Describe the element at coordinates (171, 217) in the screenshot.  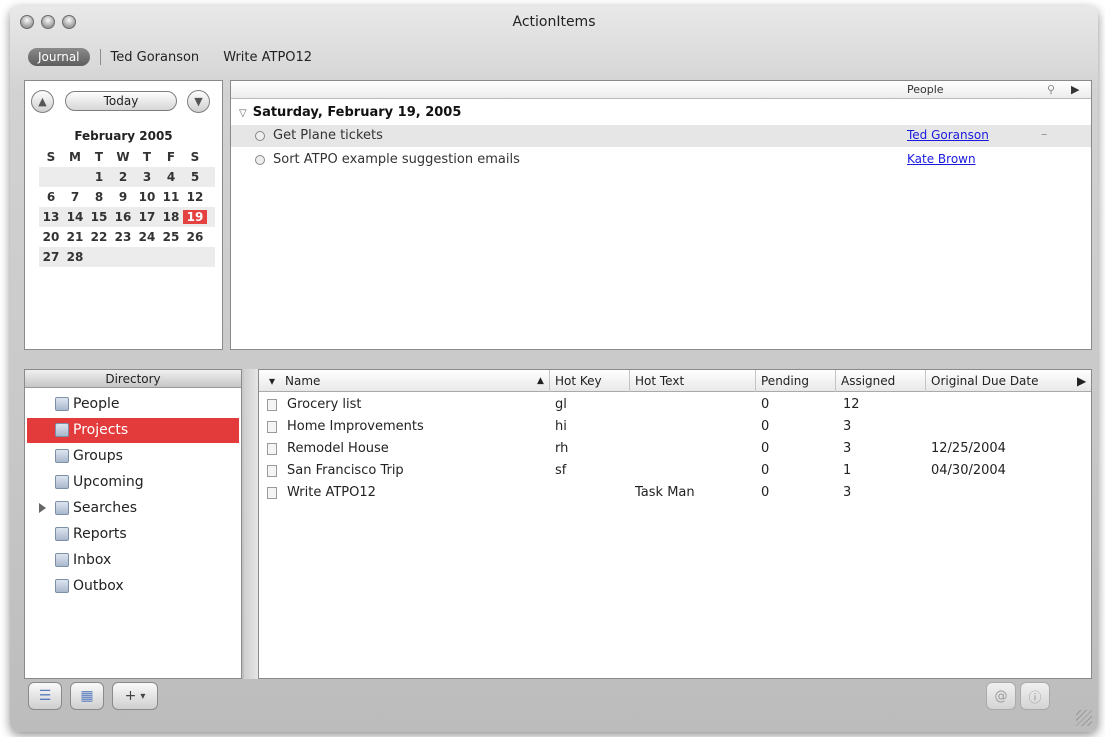
I see `calendar-day: 18` at that location.